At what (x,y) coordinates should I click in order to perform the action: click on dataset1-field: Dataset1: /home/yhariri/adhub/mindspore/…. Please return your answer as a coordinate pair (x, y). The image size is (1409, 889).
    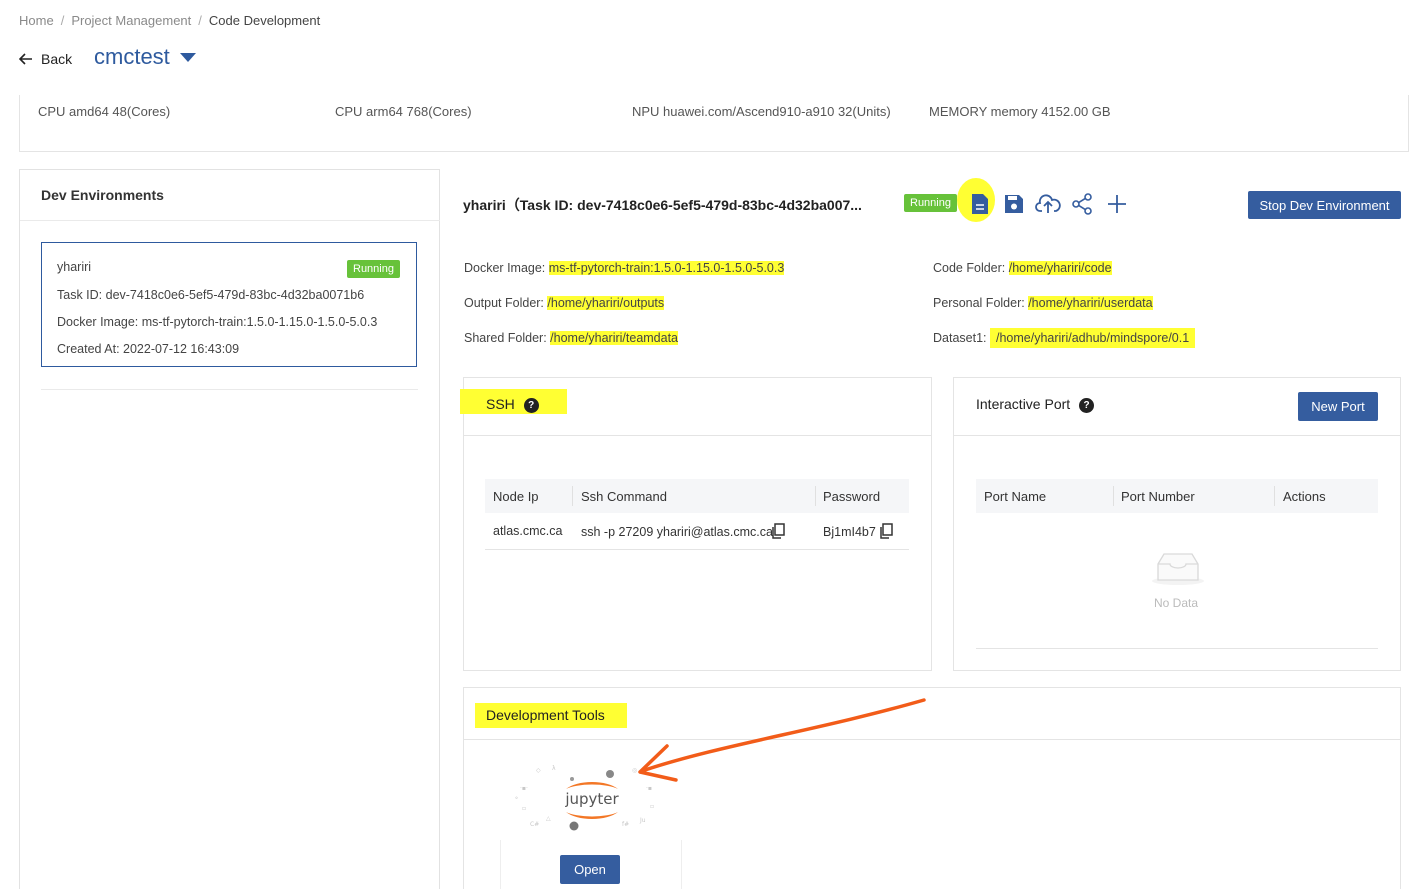
    Looking at the image, I should click on (1064, 338).